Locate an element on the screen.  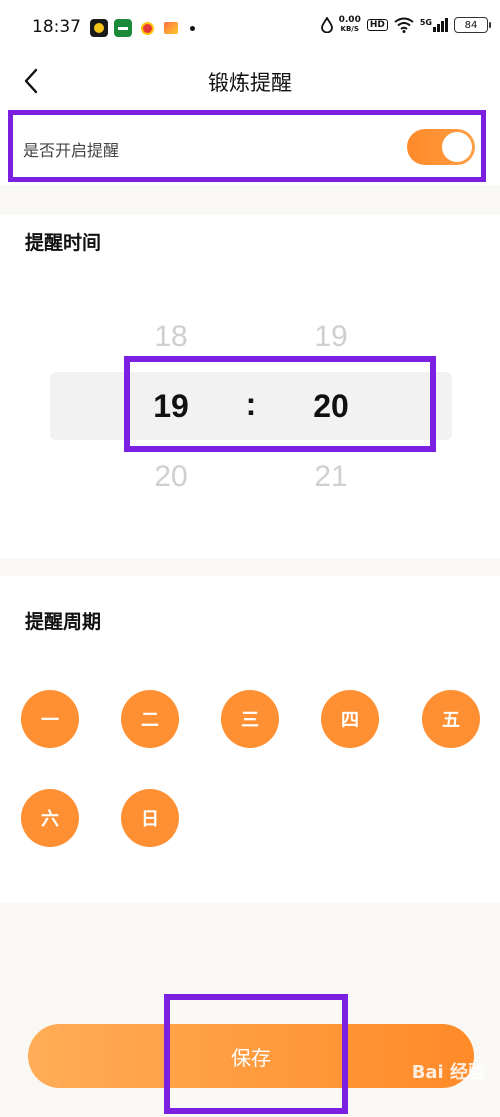
nav-bar: 锻炼提醒 is located at coordinates (250, 81).